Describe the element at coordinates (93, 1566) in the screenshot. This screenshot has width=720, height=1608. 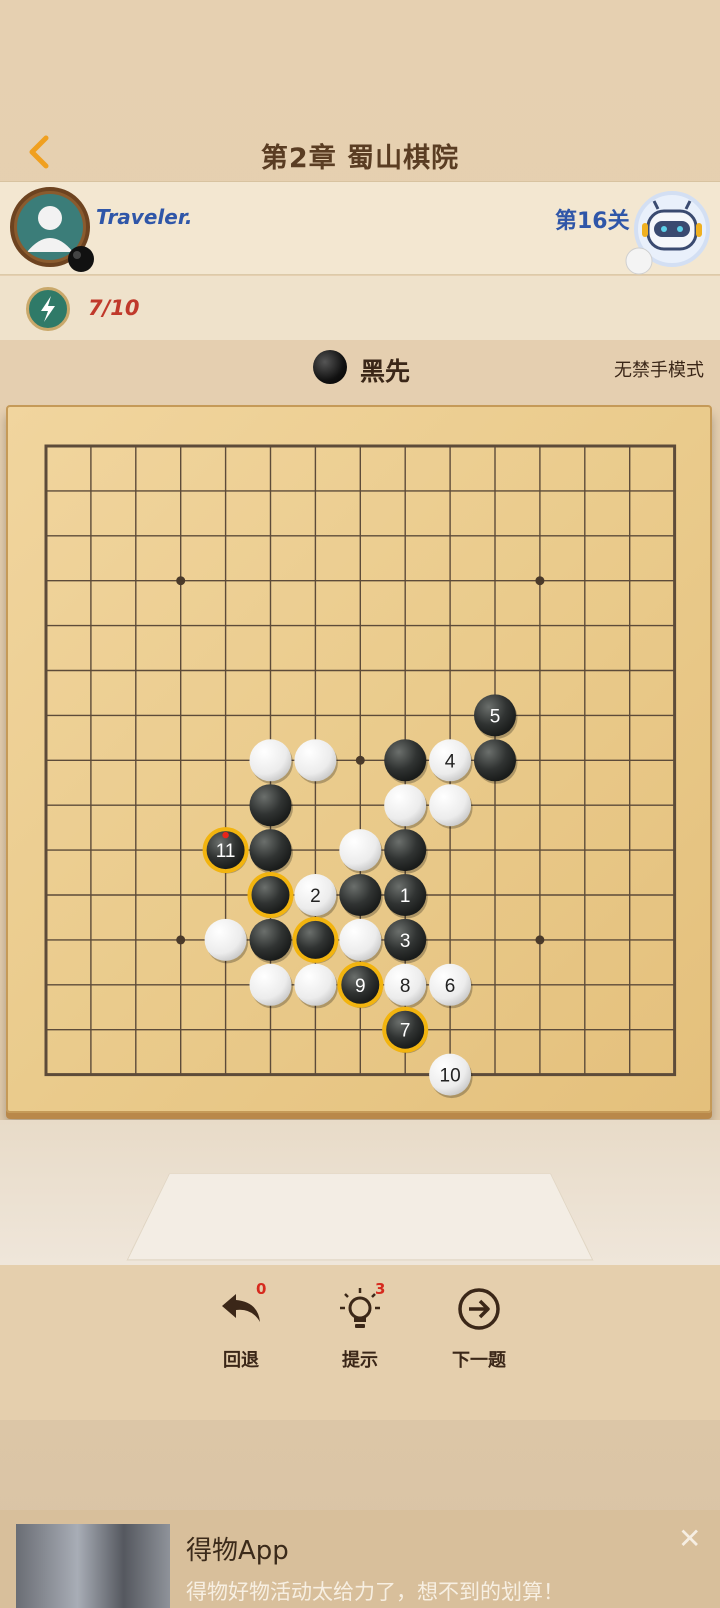
I see `ad-thumbnail` at that location.